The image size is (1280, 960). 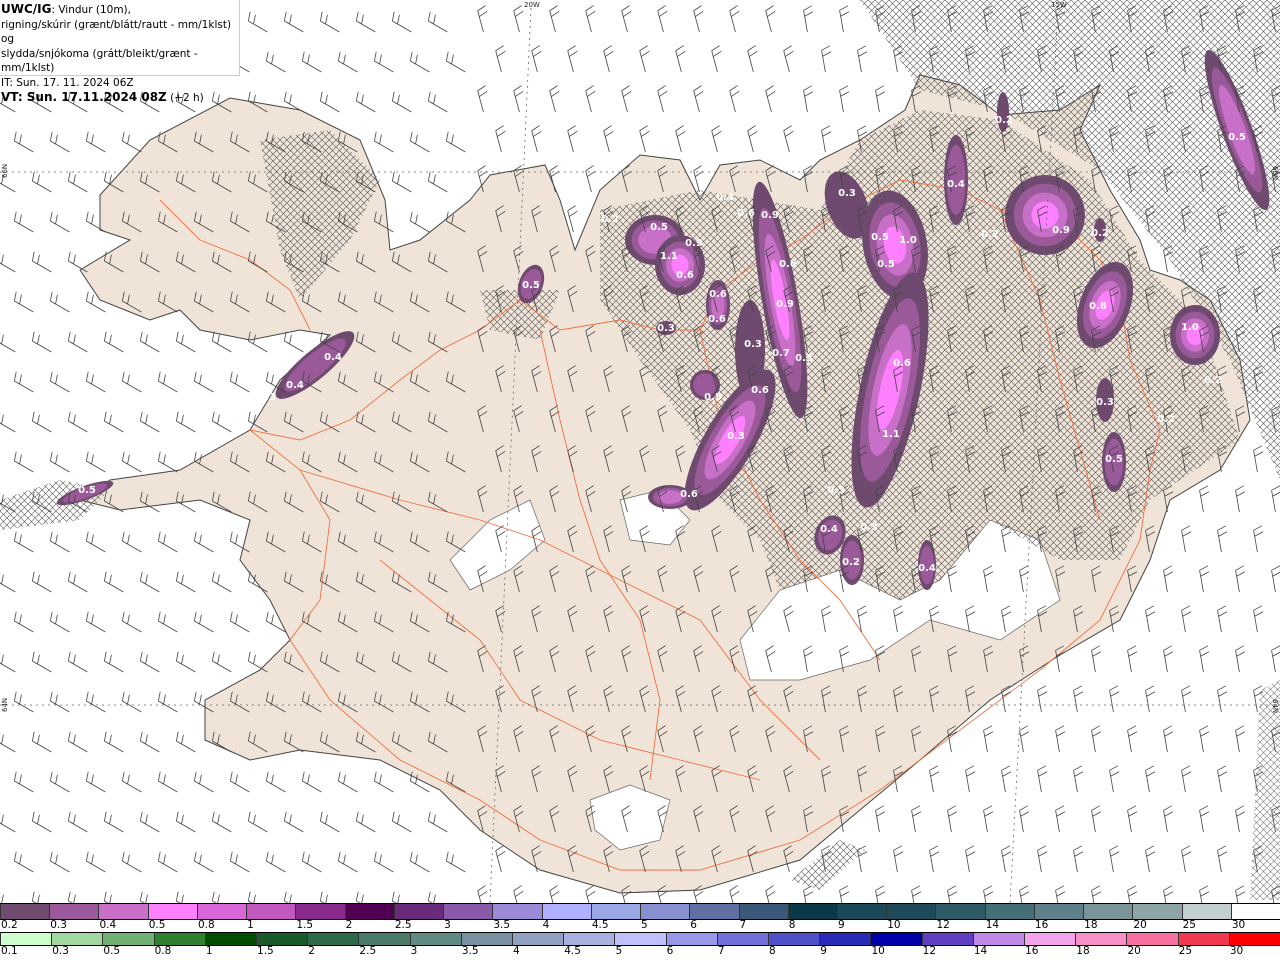 What do you see at coordinates (305, 925) in the screenshot?
I see `legend-label: 1.5` at bounding box center [305, 925].